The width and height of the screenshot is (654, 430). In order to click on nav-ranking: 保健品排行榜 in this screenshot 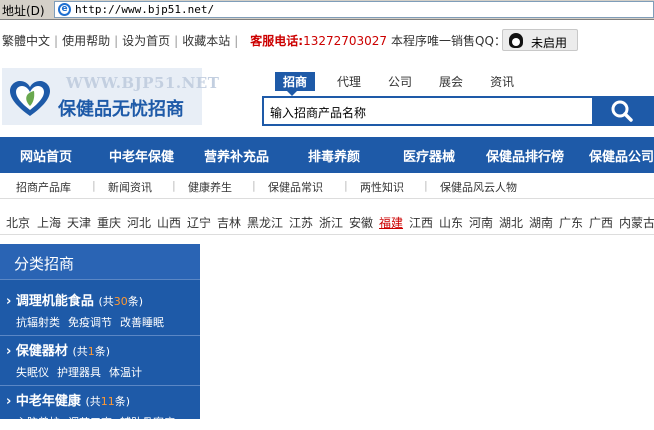, I will do `click(525, 155)`.